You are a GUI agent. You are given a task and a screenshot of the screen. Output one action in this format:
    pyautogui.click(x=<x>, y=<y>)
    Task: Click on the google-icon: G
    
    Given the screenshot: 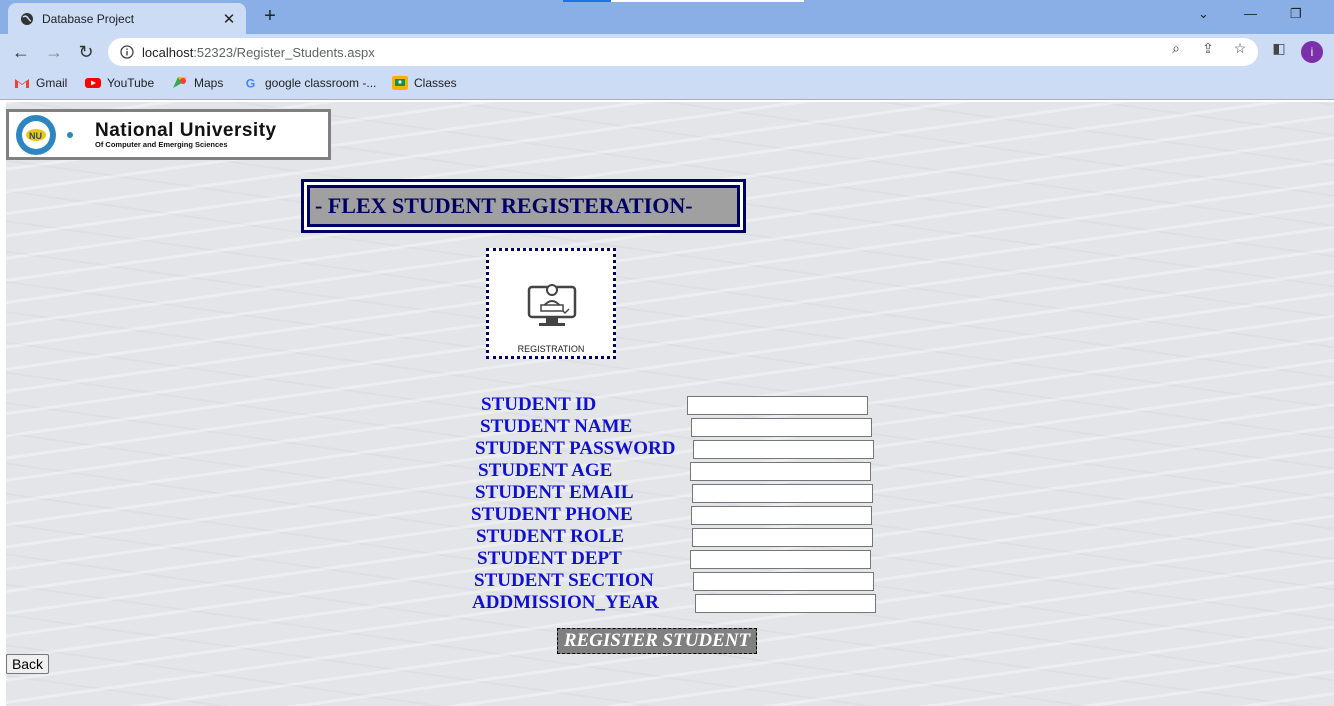 What is the action you would take?
    pyautogui.click(x=251, y=83)
    